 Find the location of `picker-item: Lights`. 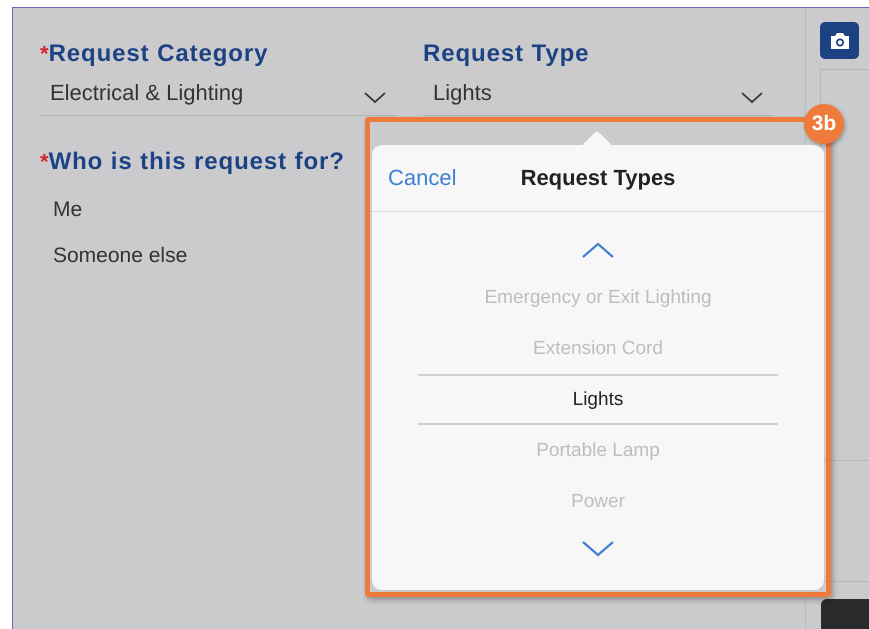

picker-item: Lights is located at coordinates (598, 399).